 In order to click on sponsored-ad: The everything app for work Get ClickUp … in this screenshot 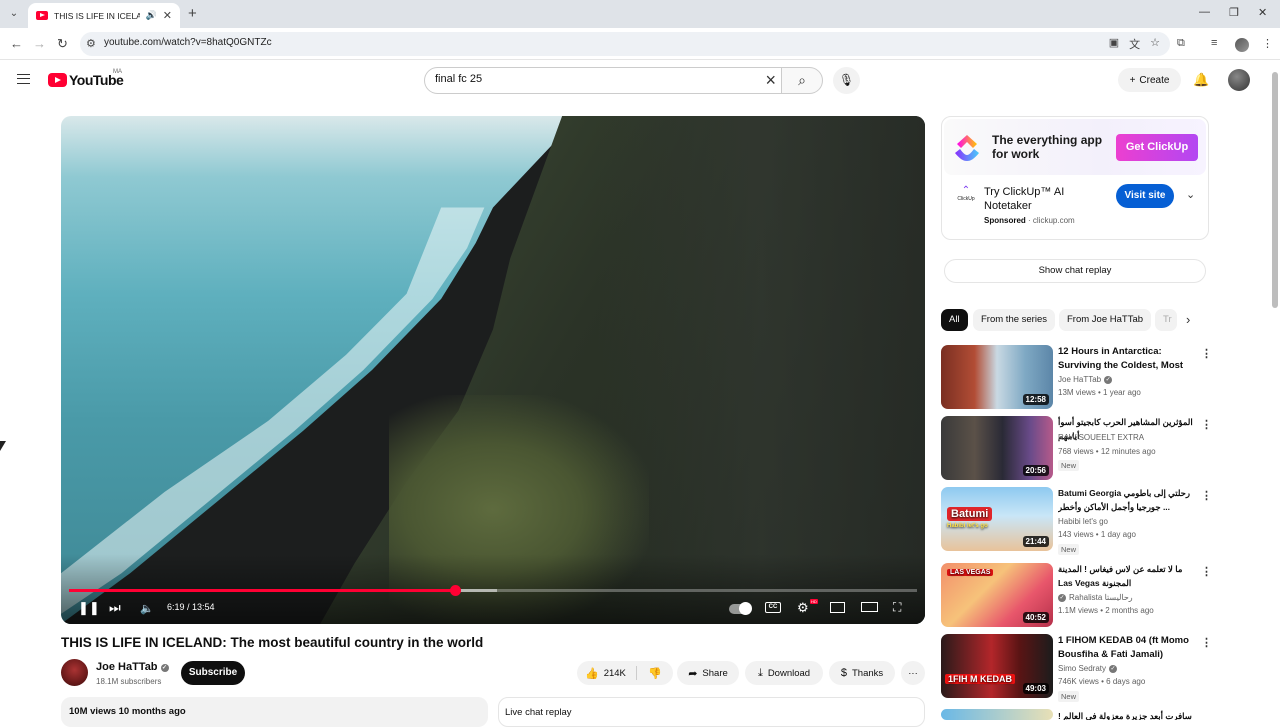, I will do `click(1075, 178)`.